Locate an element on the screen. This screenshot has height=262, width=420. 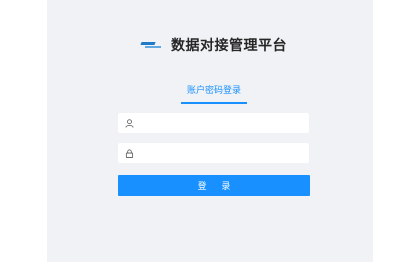
username-field is located at coordinates (213, 123).